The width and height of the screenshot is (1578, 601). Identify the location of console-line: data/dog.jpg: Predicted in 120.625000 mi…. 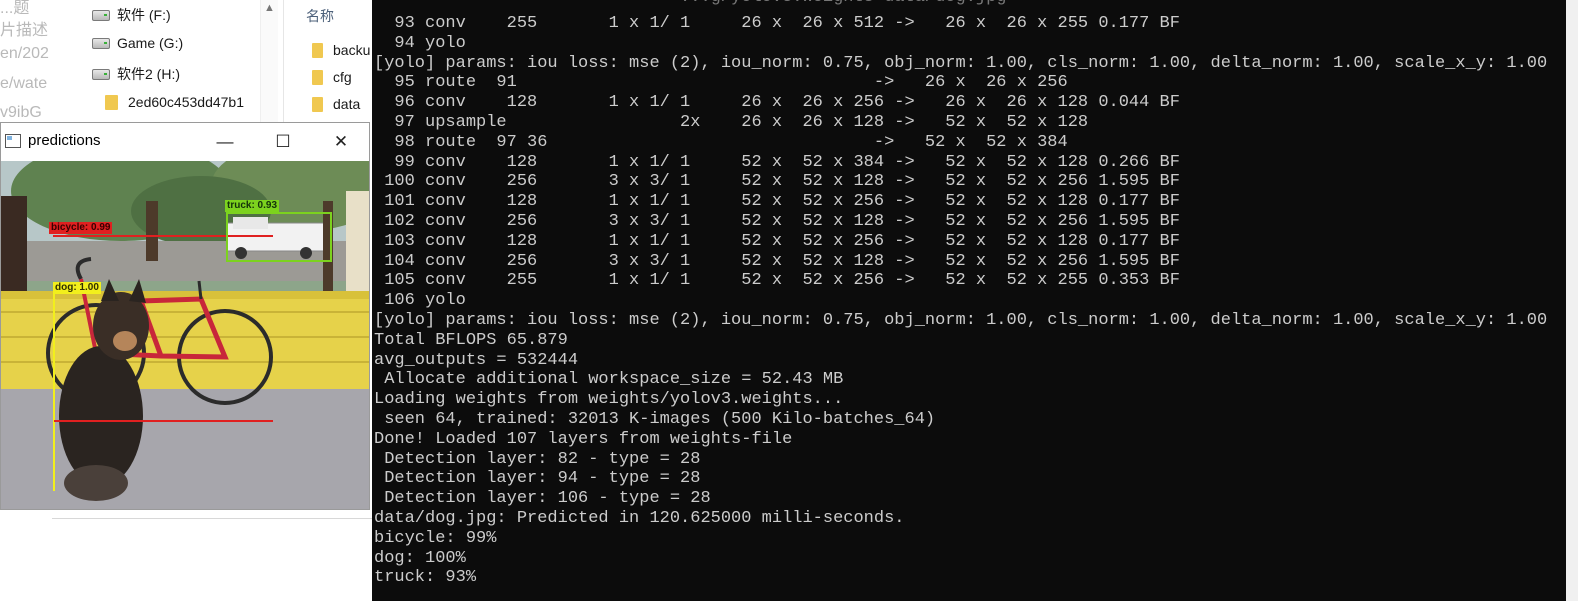
(639, 518).